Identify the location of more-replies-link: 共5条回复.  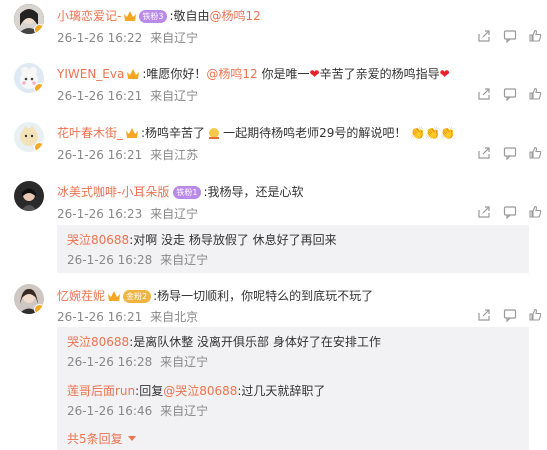
(102, 439).